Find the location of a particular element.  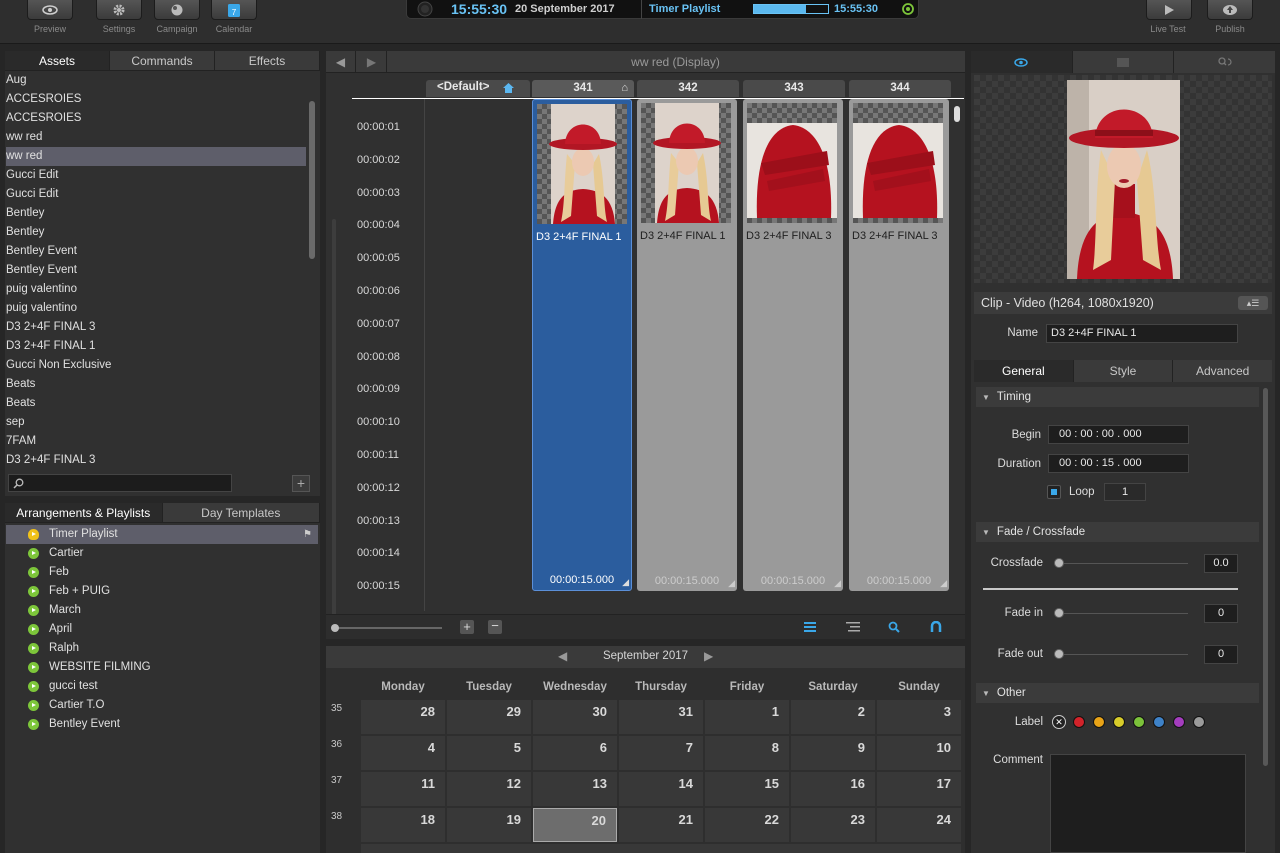

timeline-column-header: 344 is located at coordinates (900, 88).